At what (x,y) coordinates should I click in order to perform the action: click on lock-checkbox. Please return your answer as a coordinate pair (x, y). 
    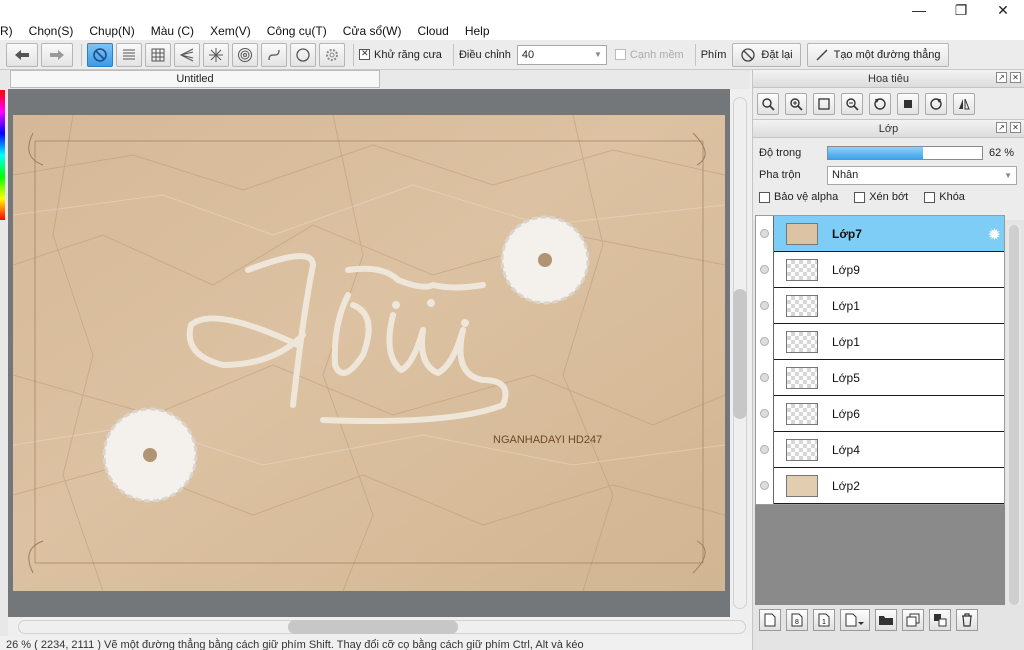
    Looking at the image, I should click on (930, 197).